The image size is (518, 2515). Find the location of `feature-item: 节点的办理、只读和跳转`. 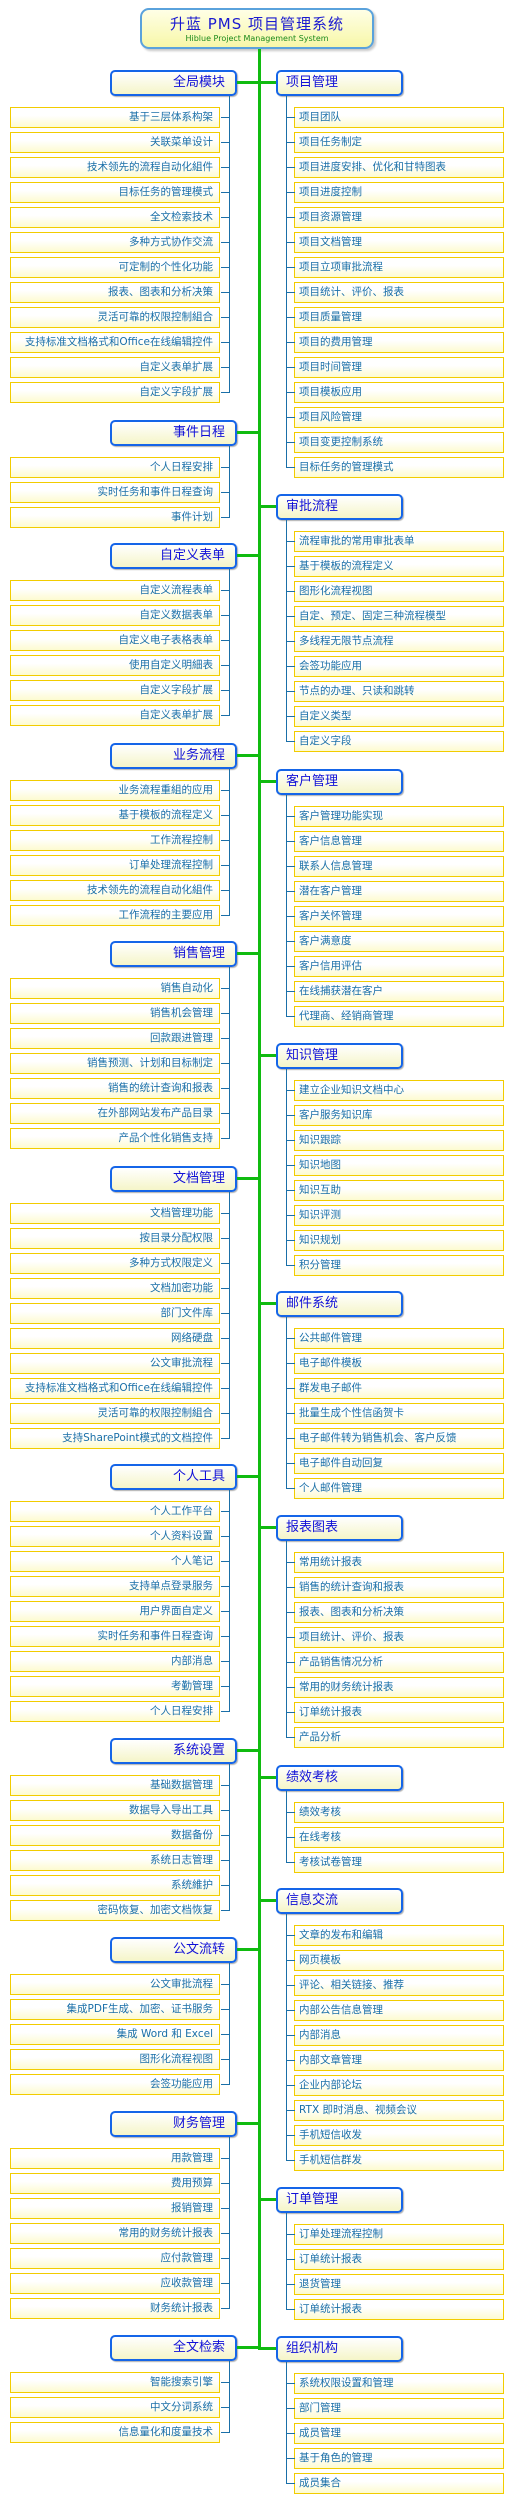

feature-item: 节点的办理、只读和跳转 is located at coordinates (399, 691).